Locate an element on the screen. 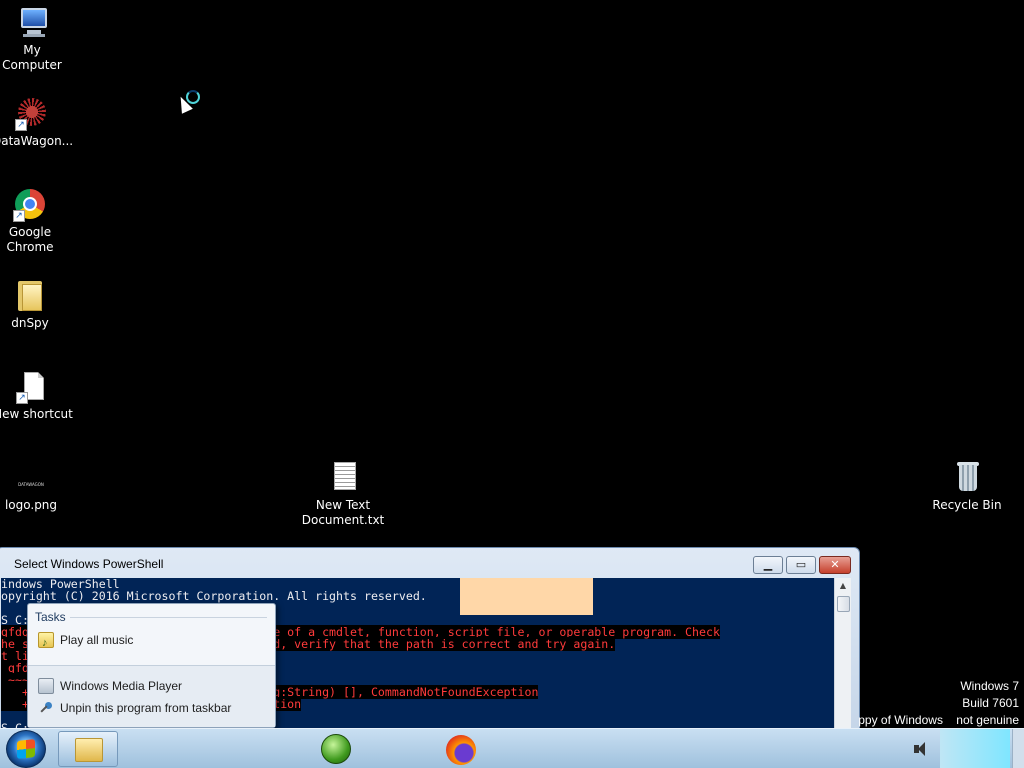 The width and height of the screenshot is (1024, 768). show-desktop-button is located at coordinates (1018, 748).